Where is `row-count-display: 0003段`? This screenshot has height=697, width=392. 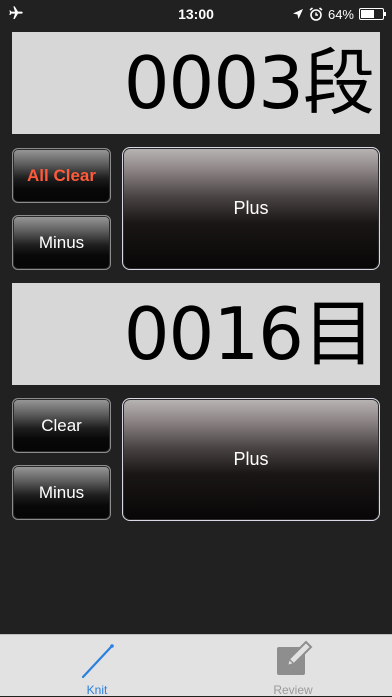
row-count-display: 0003段 is located at coordinates (196, 83).